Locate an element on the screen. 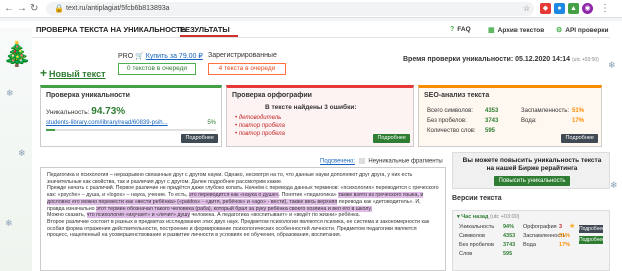 Image resolution: width=622 pixels, height=271 pixels. uniqueness-value: Уникальность: 94.73% is located at coordinates (86, 111).